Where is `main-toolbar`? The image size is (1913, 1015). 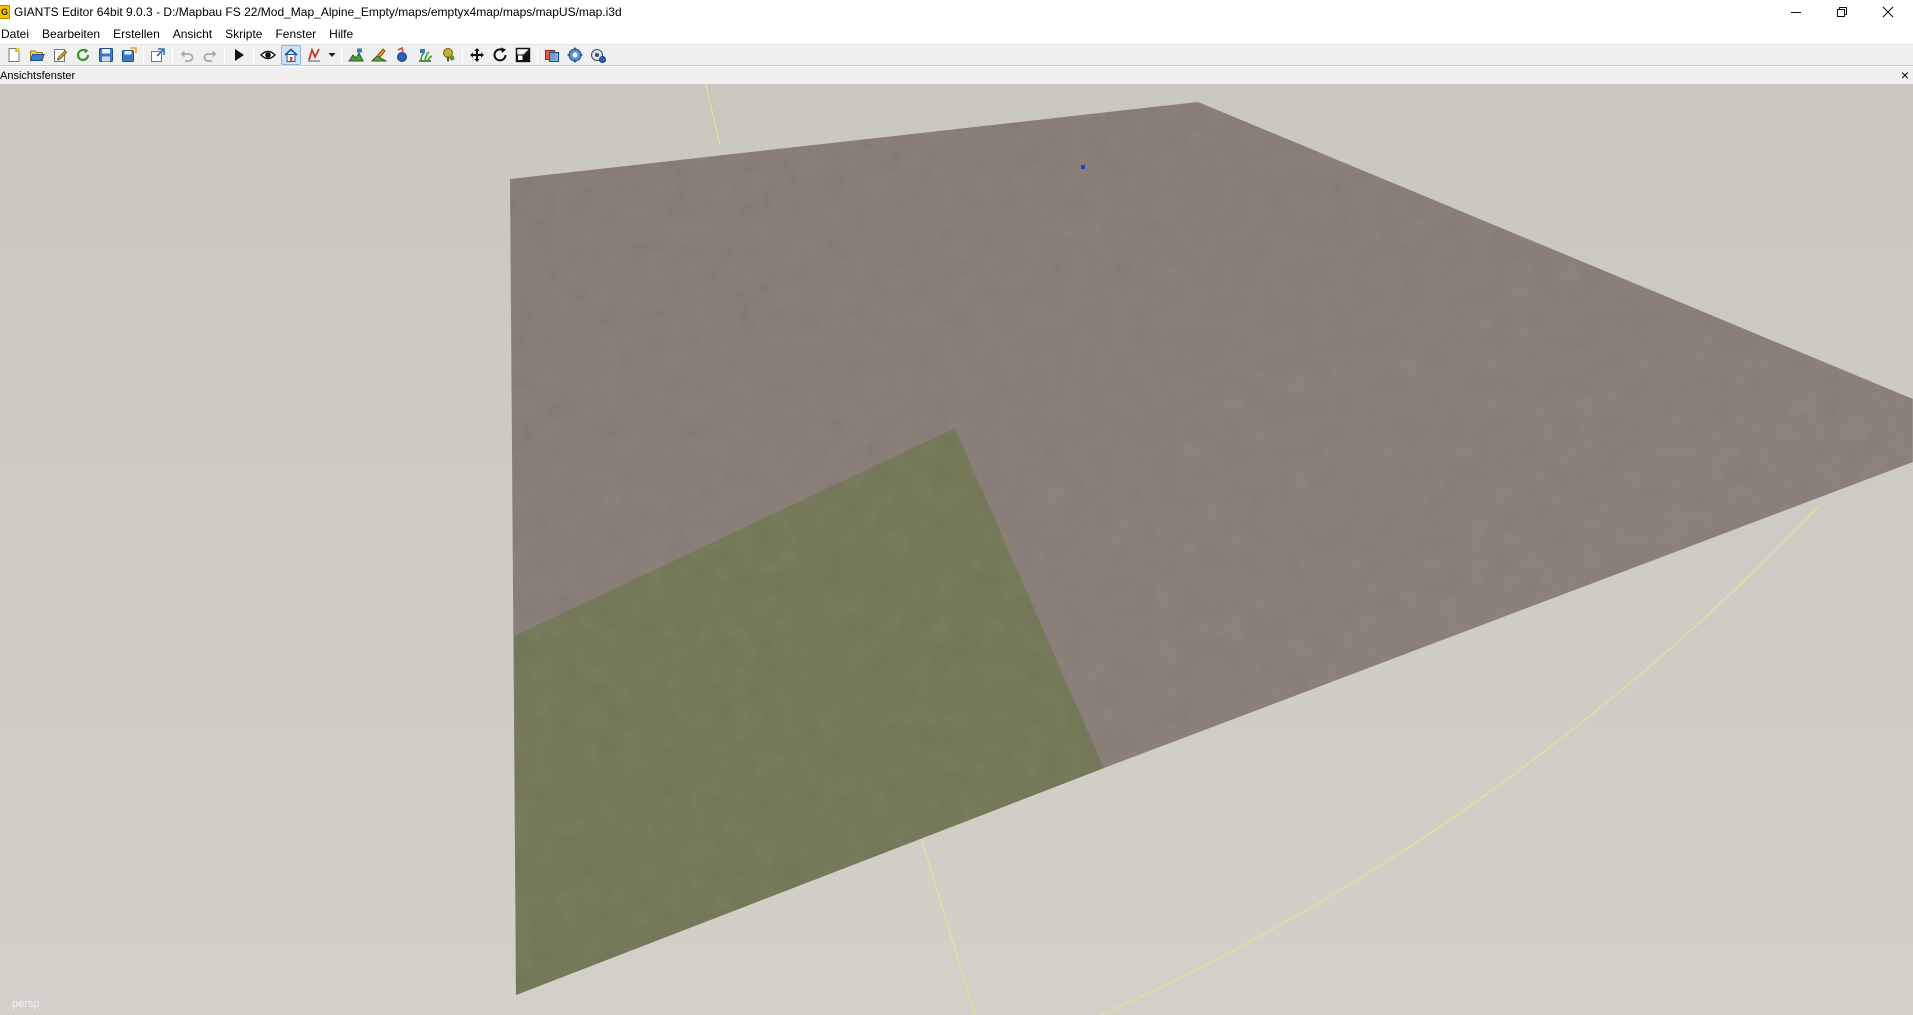 main-toolbar is located at coordinates (956, 55).